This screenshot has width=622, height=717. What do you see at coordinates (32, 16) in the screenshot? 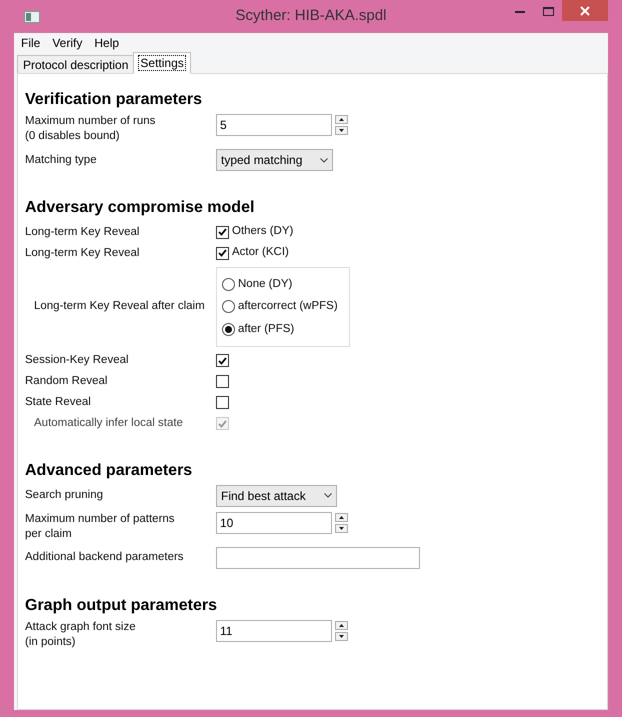
I see `app-icon` at bounding box center [32, 16].